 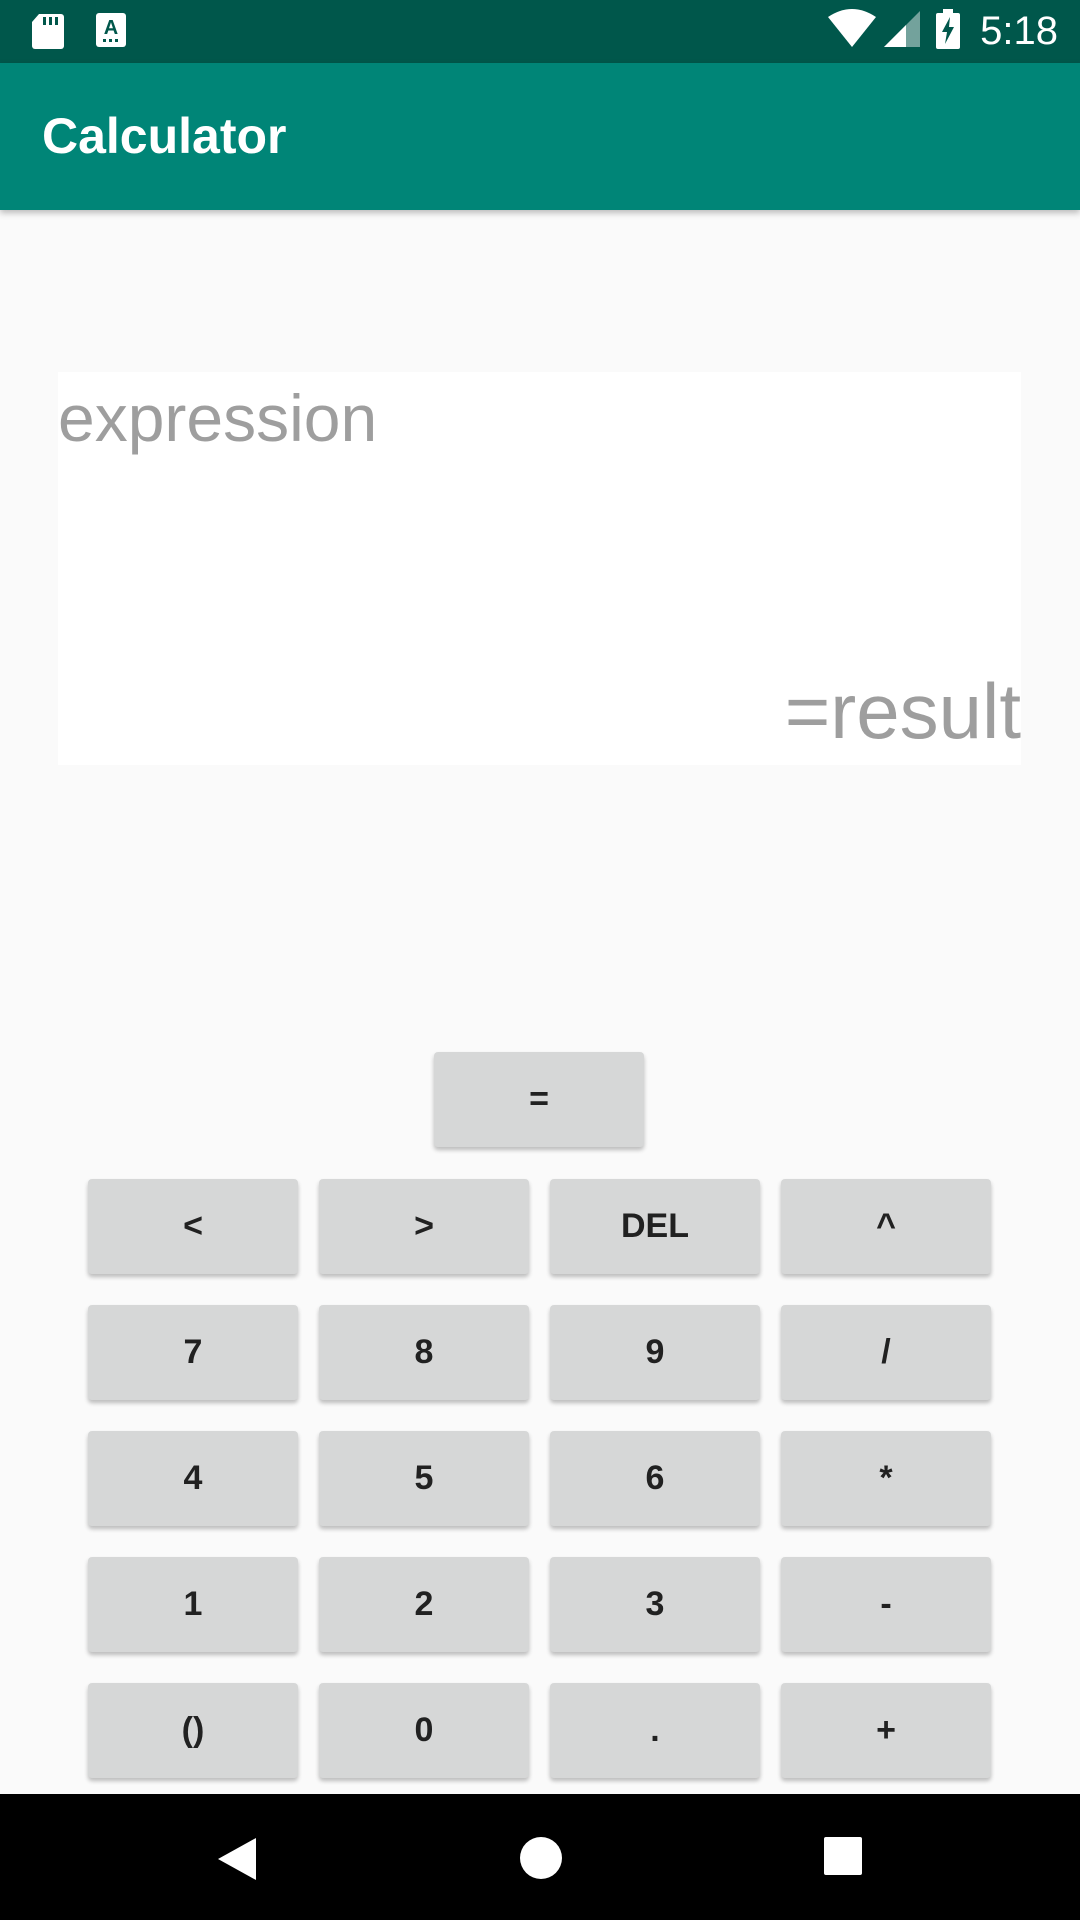 What do you see at coordinates (193, 1352) in the screenshot?
I see `digit-7-button: 7` at bounding box center [193, 1352].